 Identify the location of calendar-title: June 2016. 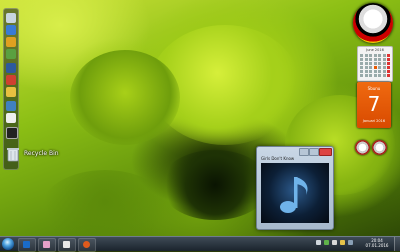
(375, 50).